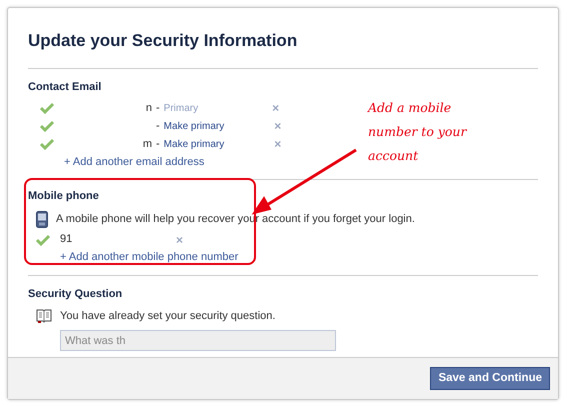 The height and width of the screenshot is (407, 568). Describe the element at coordinates (67, 240) in the screenshot. I see `phone-number: 91` at that location.